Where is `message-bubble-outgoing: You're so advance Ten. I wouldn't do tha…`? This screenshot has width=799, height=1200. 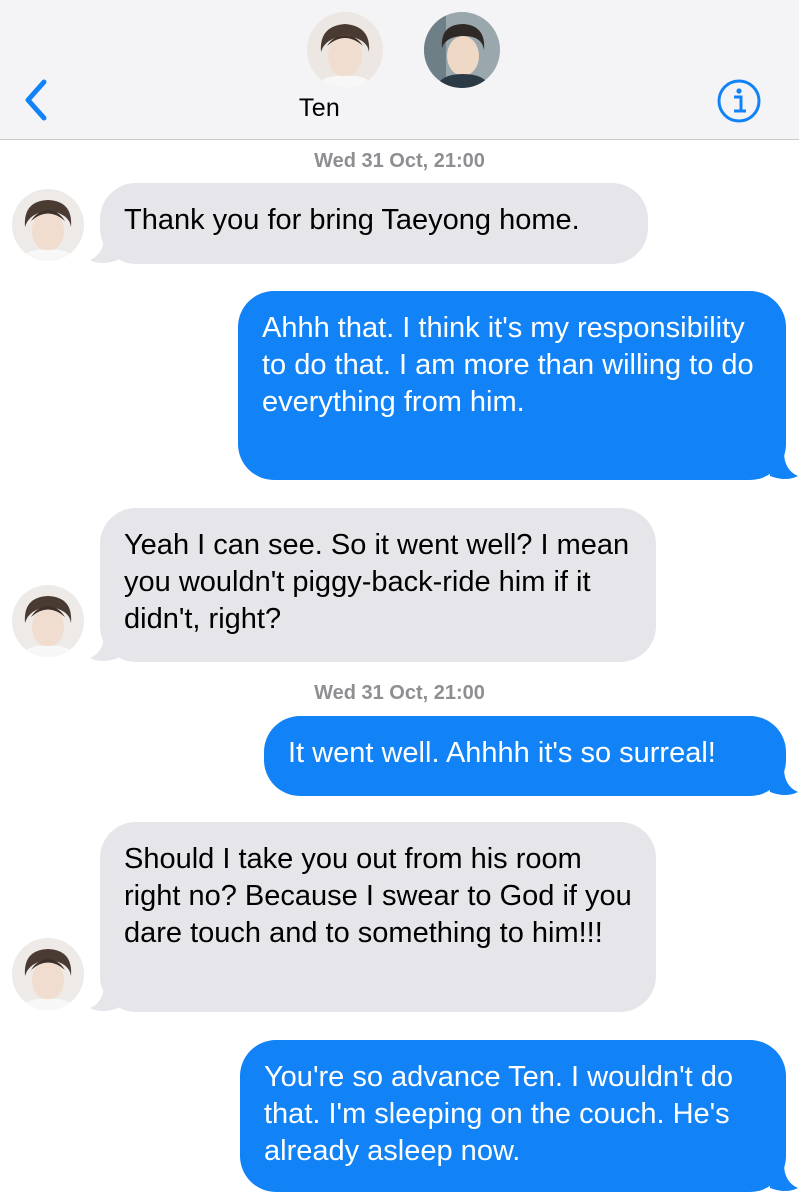 message-bubble-outgoing: You're so advance Ten. I wouldn't do tha… is located at coordinates (513, 1116).